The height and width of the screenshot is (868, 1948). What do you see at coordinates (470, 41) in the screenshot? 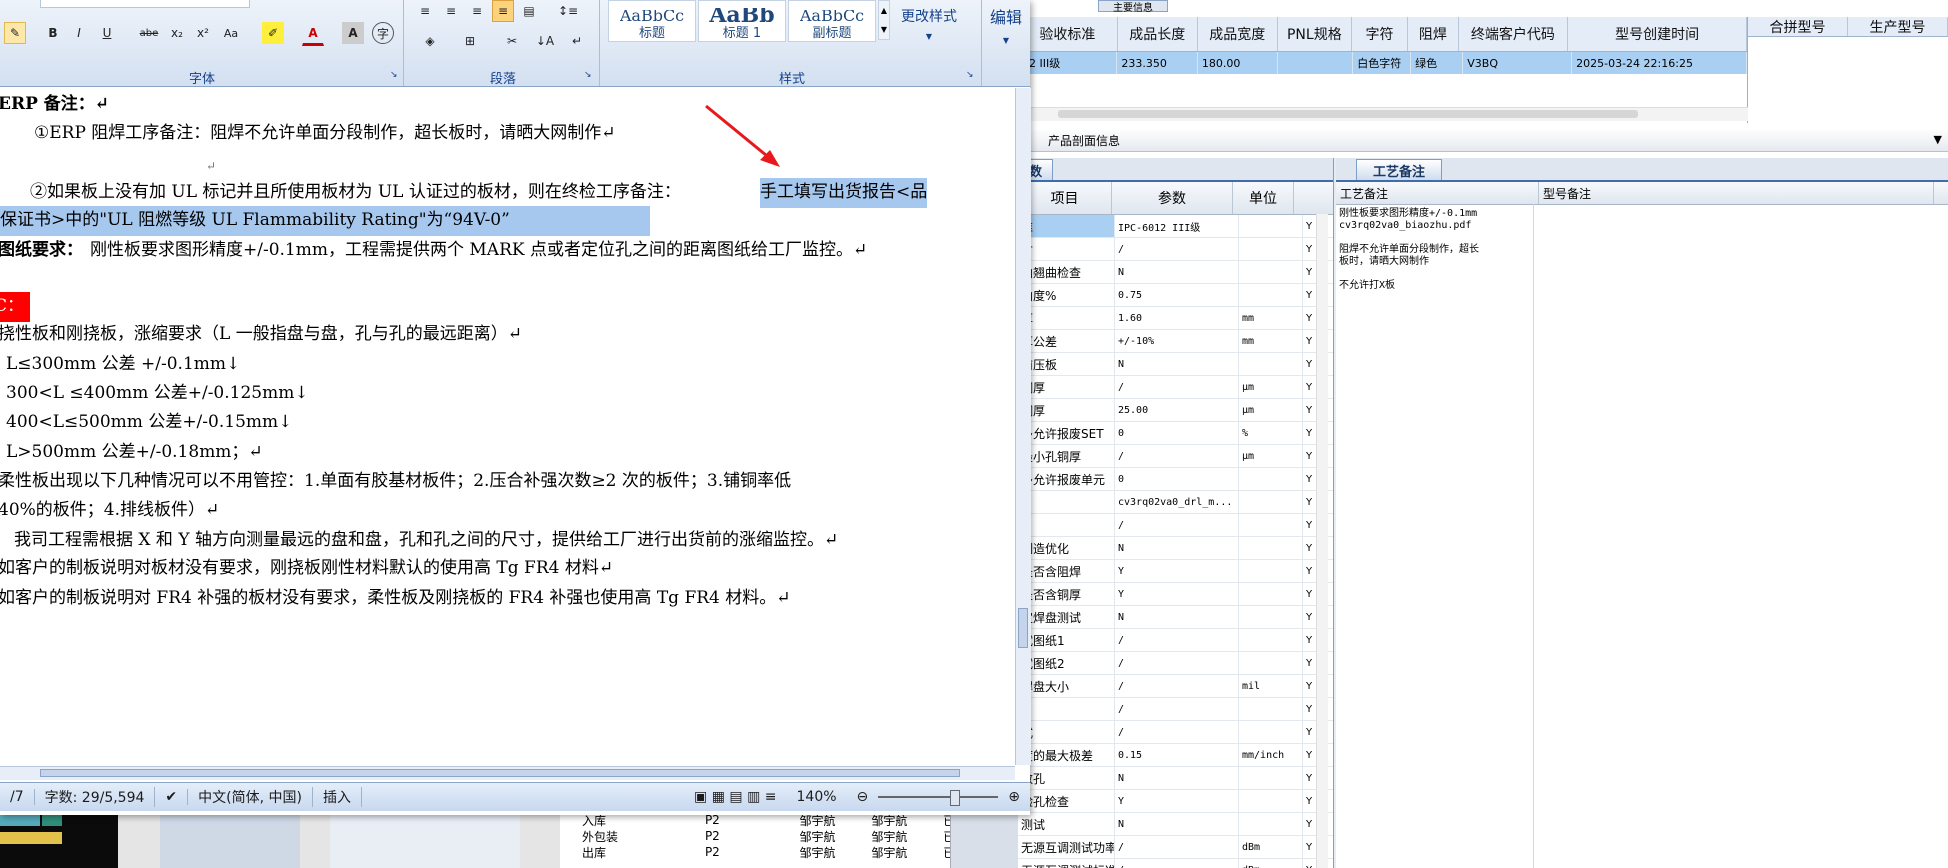
I see `borders-icon: ⊞` at bounding box center [470, 41].